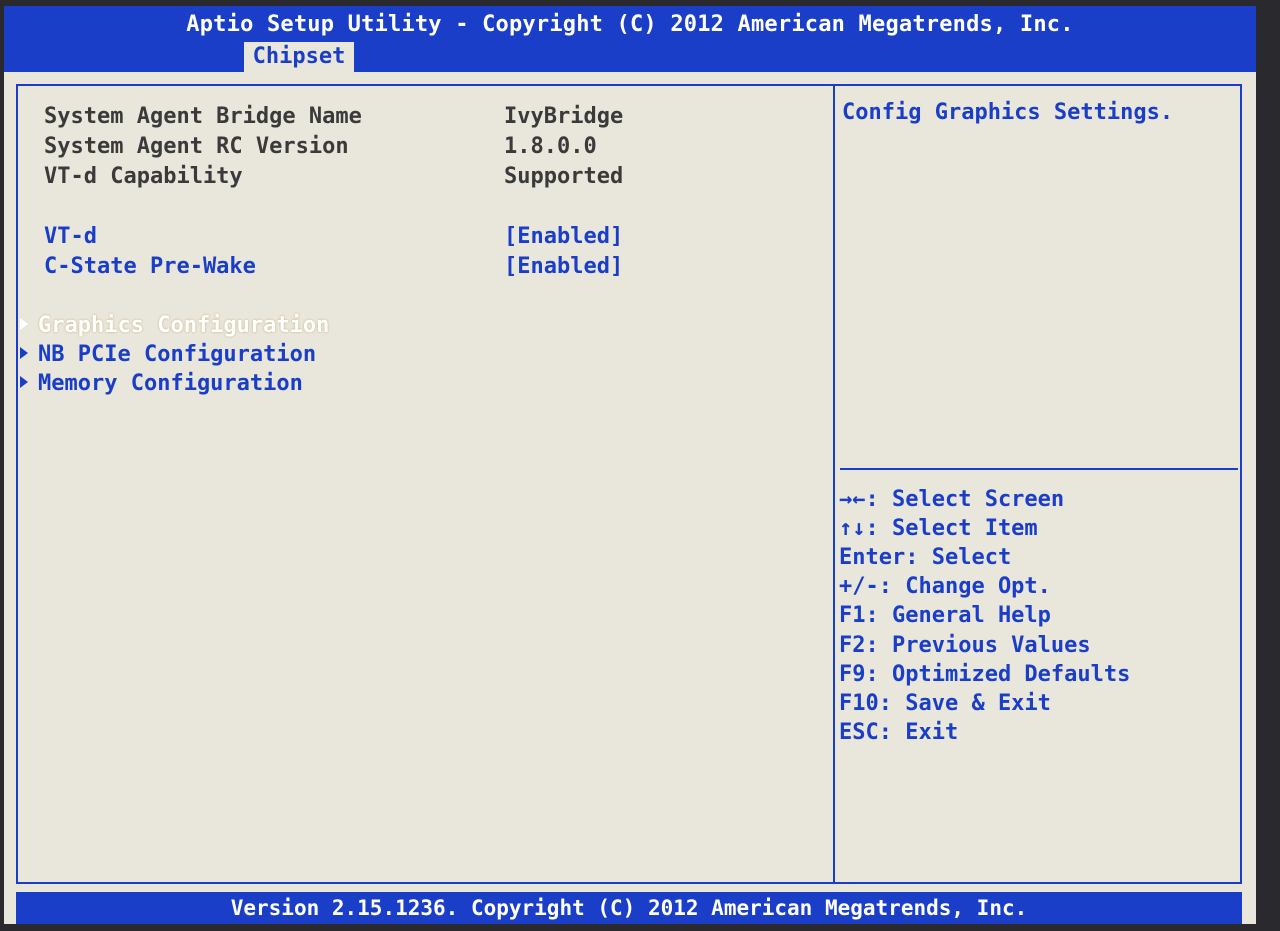 The width and height of the screenshot is (1280, 931). I want to click on key-hint-select-screen: →←: Select Screen, so click(952, 499).